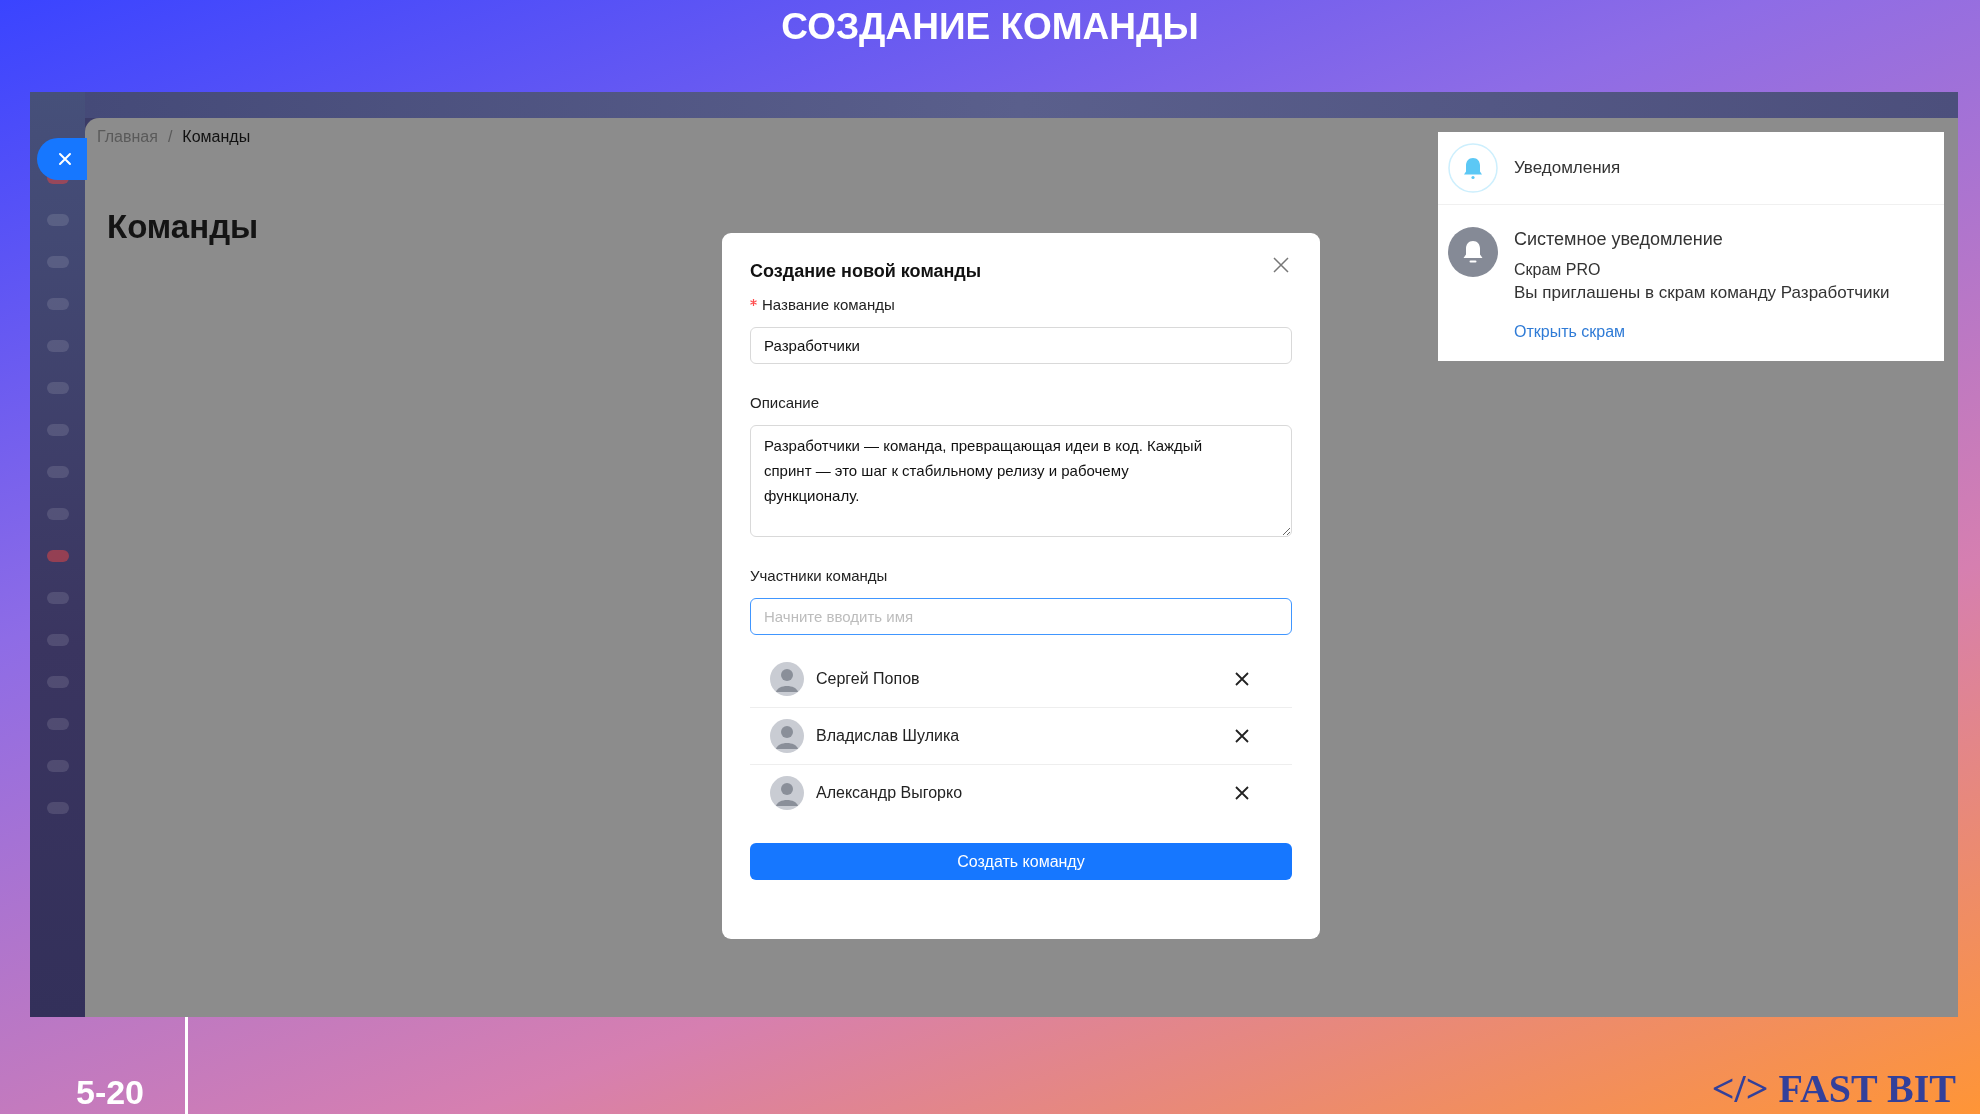 The height and width of the screenshot is (1114, 1980). Describe the element at coordinates (1558, 270) in the screenshot. I see `notification-source: Скрам PRO` at that location.